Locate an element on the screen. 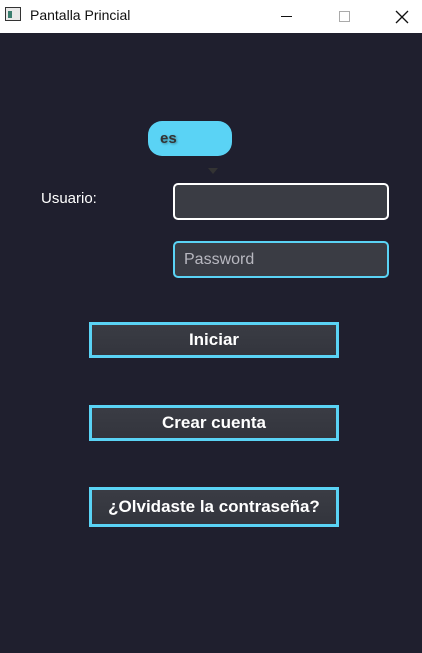  close-icon is located at coordinates (402, 16).